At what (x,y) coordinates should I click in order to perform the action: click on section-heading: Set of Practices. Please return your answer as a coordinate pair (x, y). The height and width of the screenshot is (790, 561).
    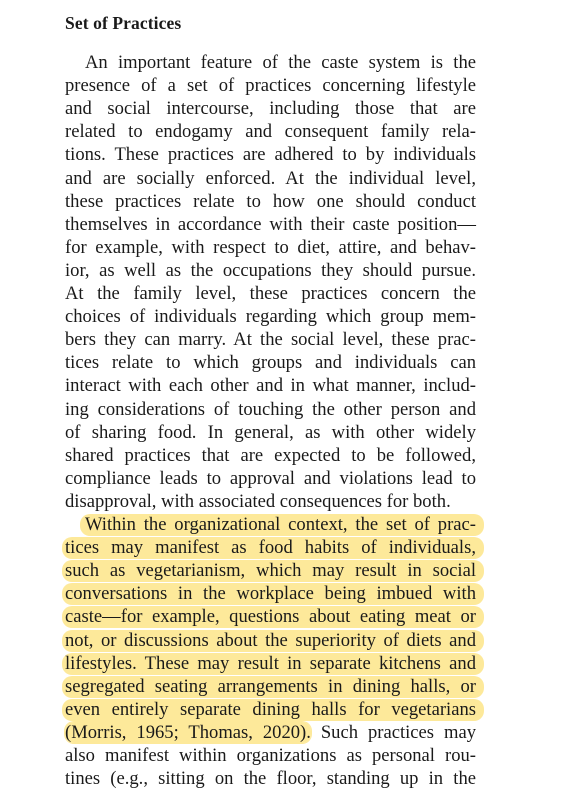
    Looking at the image, I should click on (123, 23).